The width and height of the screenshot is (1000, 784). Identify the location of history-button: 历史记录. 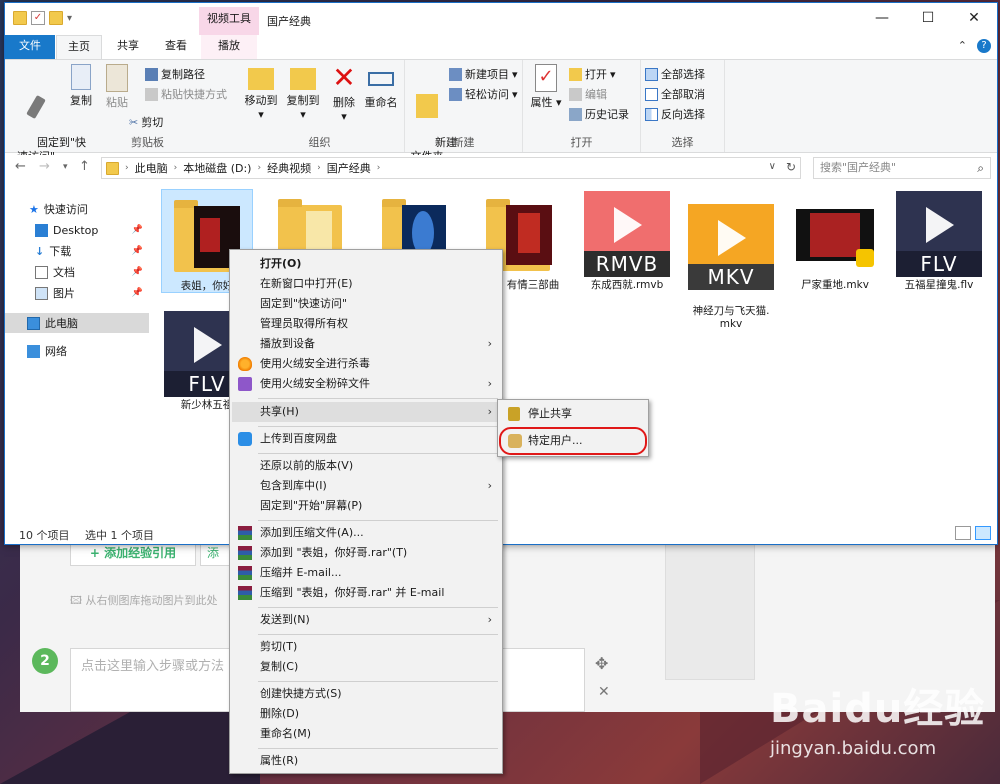
(599, 114).